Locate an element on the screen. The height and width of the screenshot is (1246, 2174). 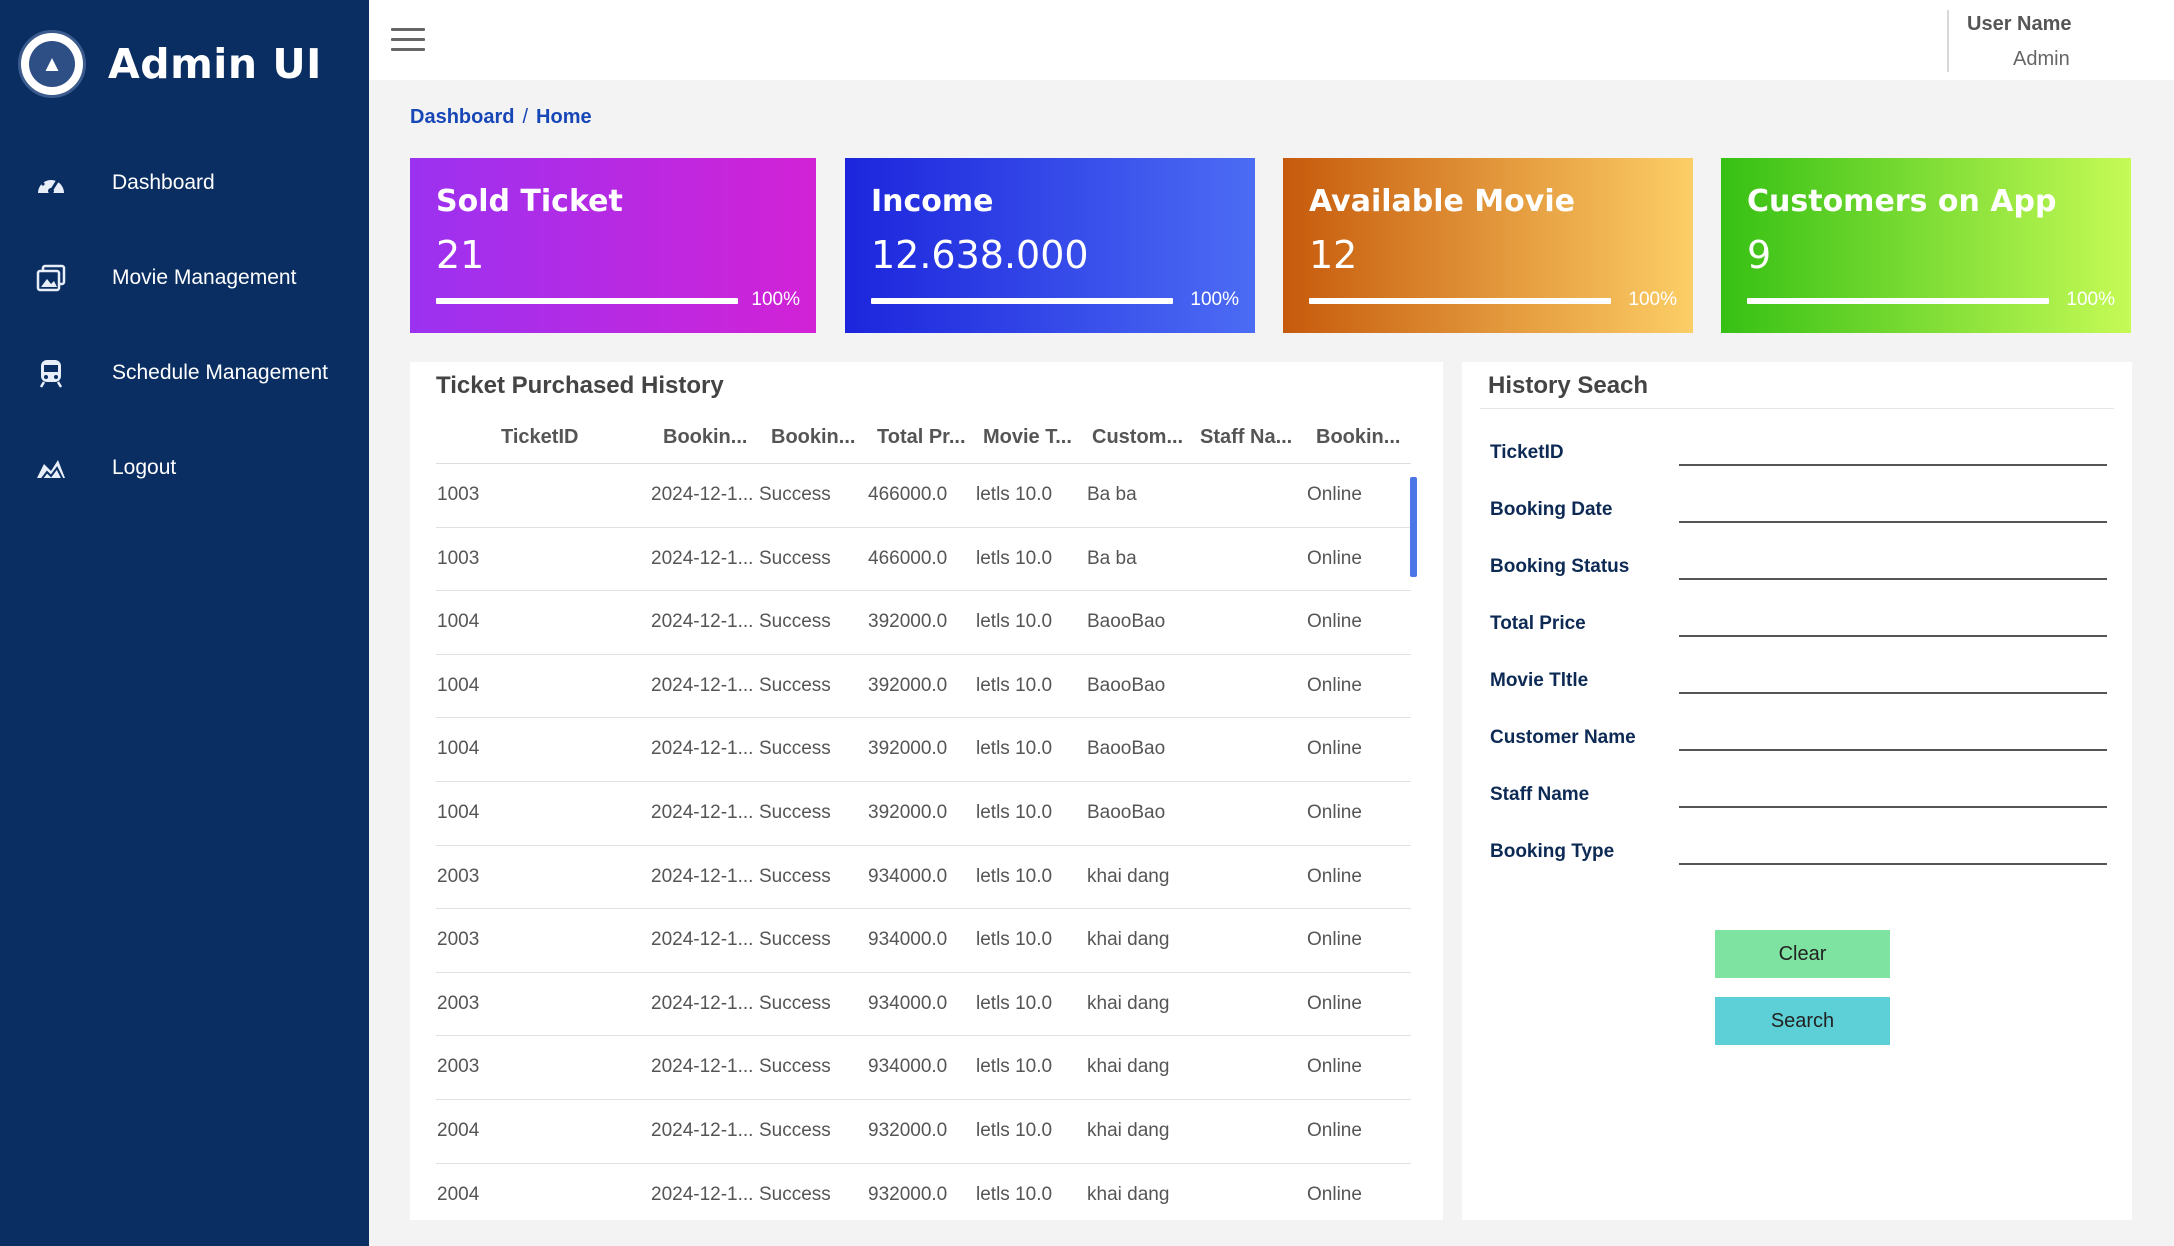
breadcrumb-home: Home is located at coordinates (564, 117).